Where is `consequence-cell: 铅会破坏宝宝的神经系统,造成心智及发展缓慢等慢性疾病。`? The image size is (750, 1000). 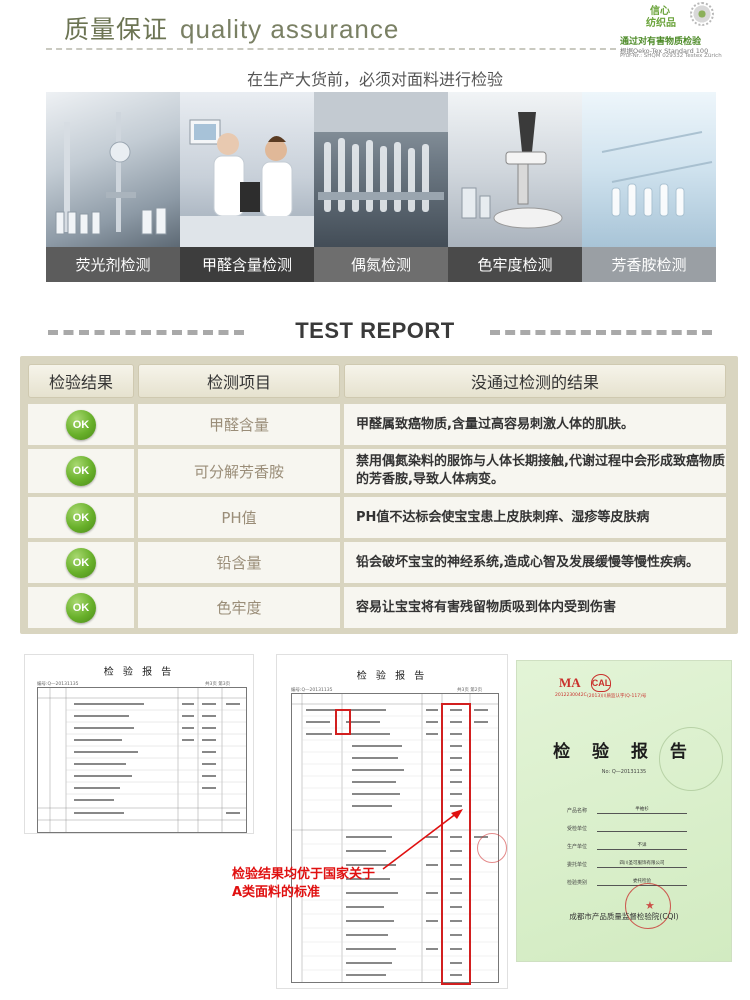
consequence-cell: 铅会破坏宝宝的神经系统,造成心智及发展缓慢等慢性疾病。 is located at coordinates (535, 562).